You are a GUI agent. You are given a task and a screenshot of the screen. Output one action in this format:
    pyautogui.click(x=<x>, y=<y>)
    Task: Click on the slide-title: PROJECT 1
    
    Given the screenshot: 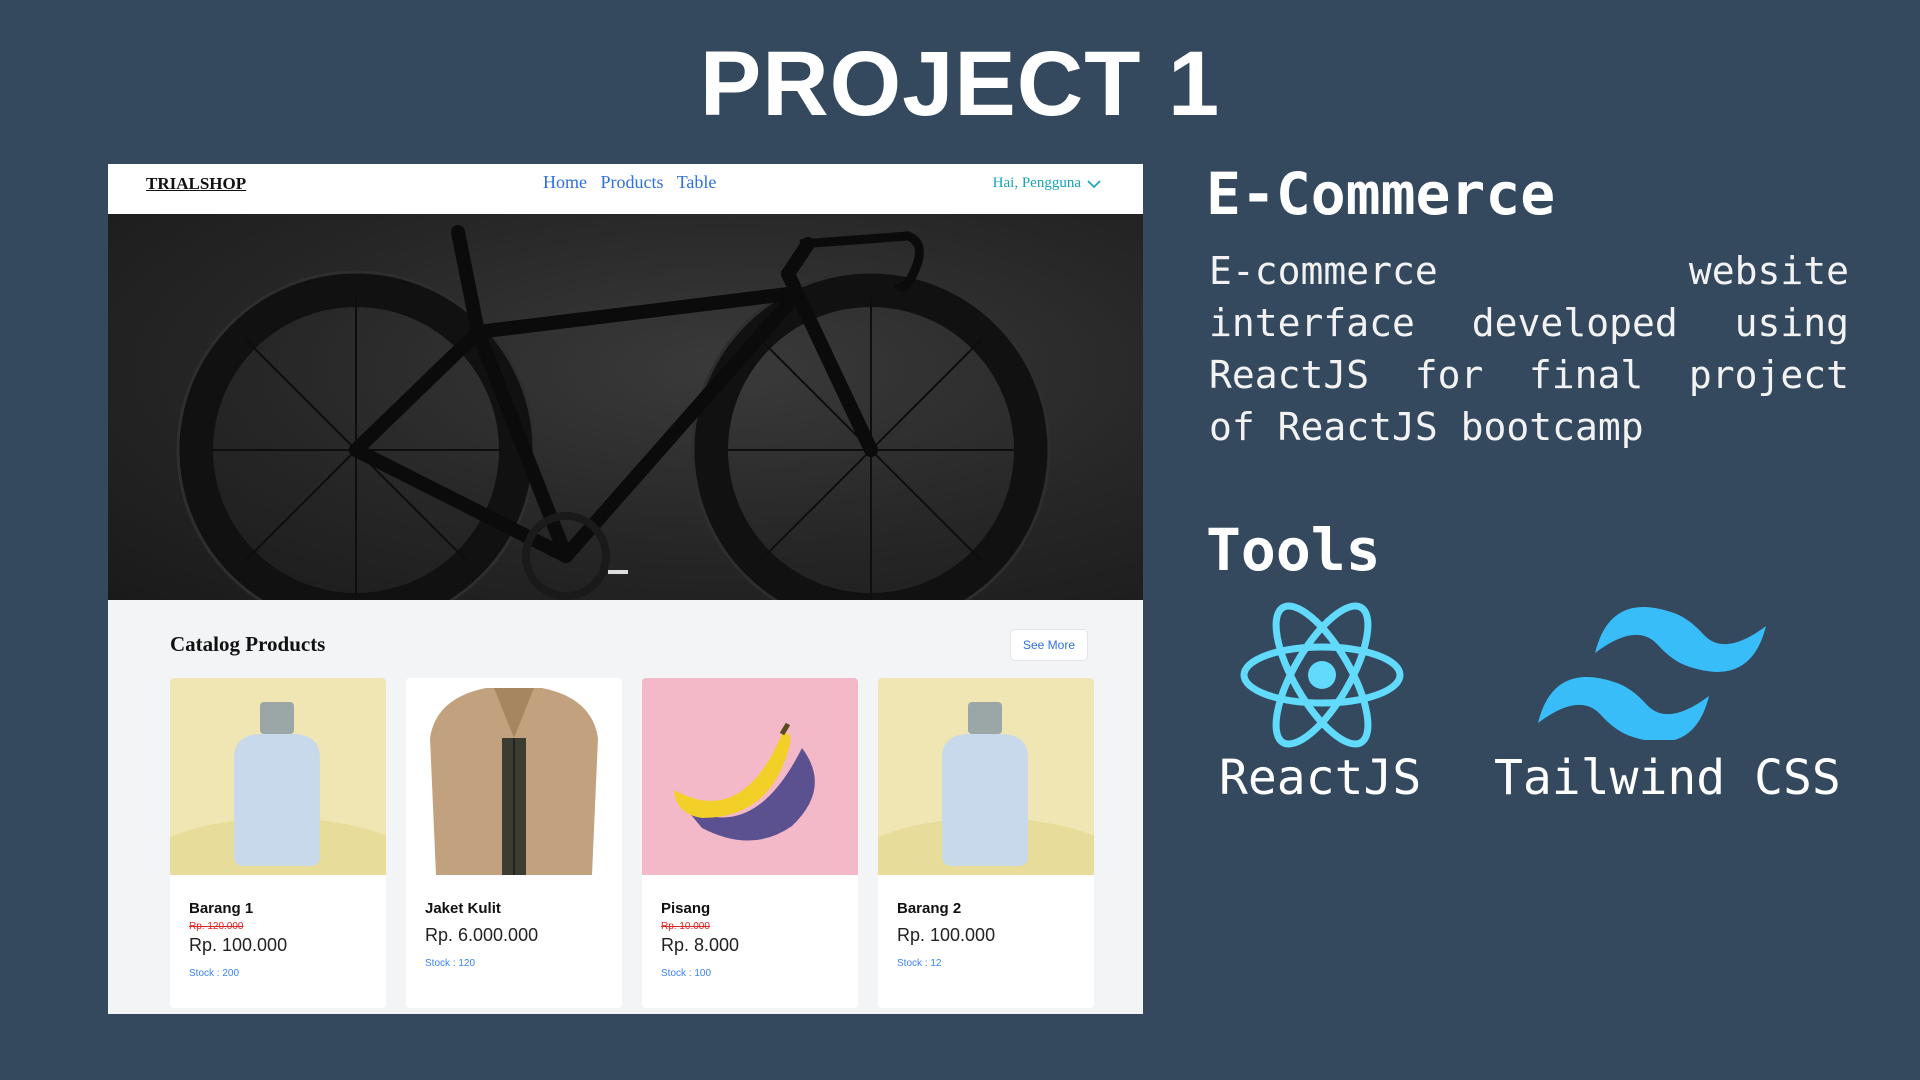 What is the action you would take?
    pyautogui.click(x=960, y=84)
    